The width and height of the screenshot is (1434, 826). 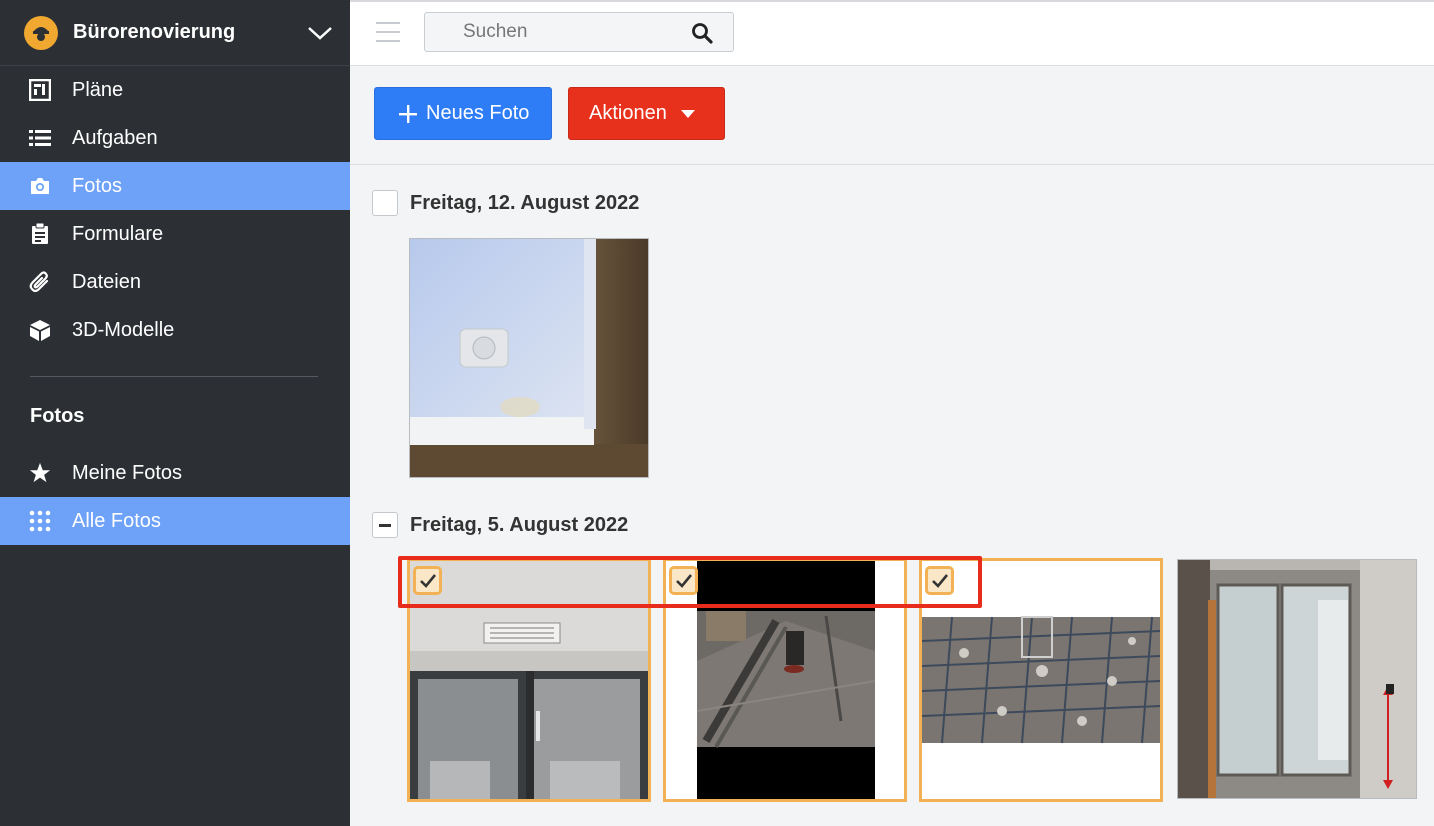 I want to click on chevron-down-icon, so click(x=320, y=33).